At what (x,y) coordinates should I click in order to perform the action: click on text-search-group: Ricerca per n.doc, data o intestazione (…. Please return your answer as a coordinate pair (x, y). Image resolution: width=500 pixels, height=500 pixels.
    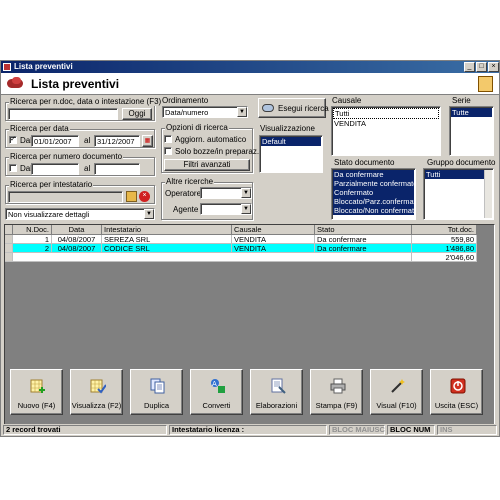
    Looking at the image, I should click on (84, 109).